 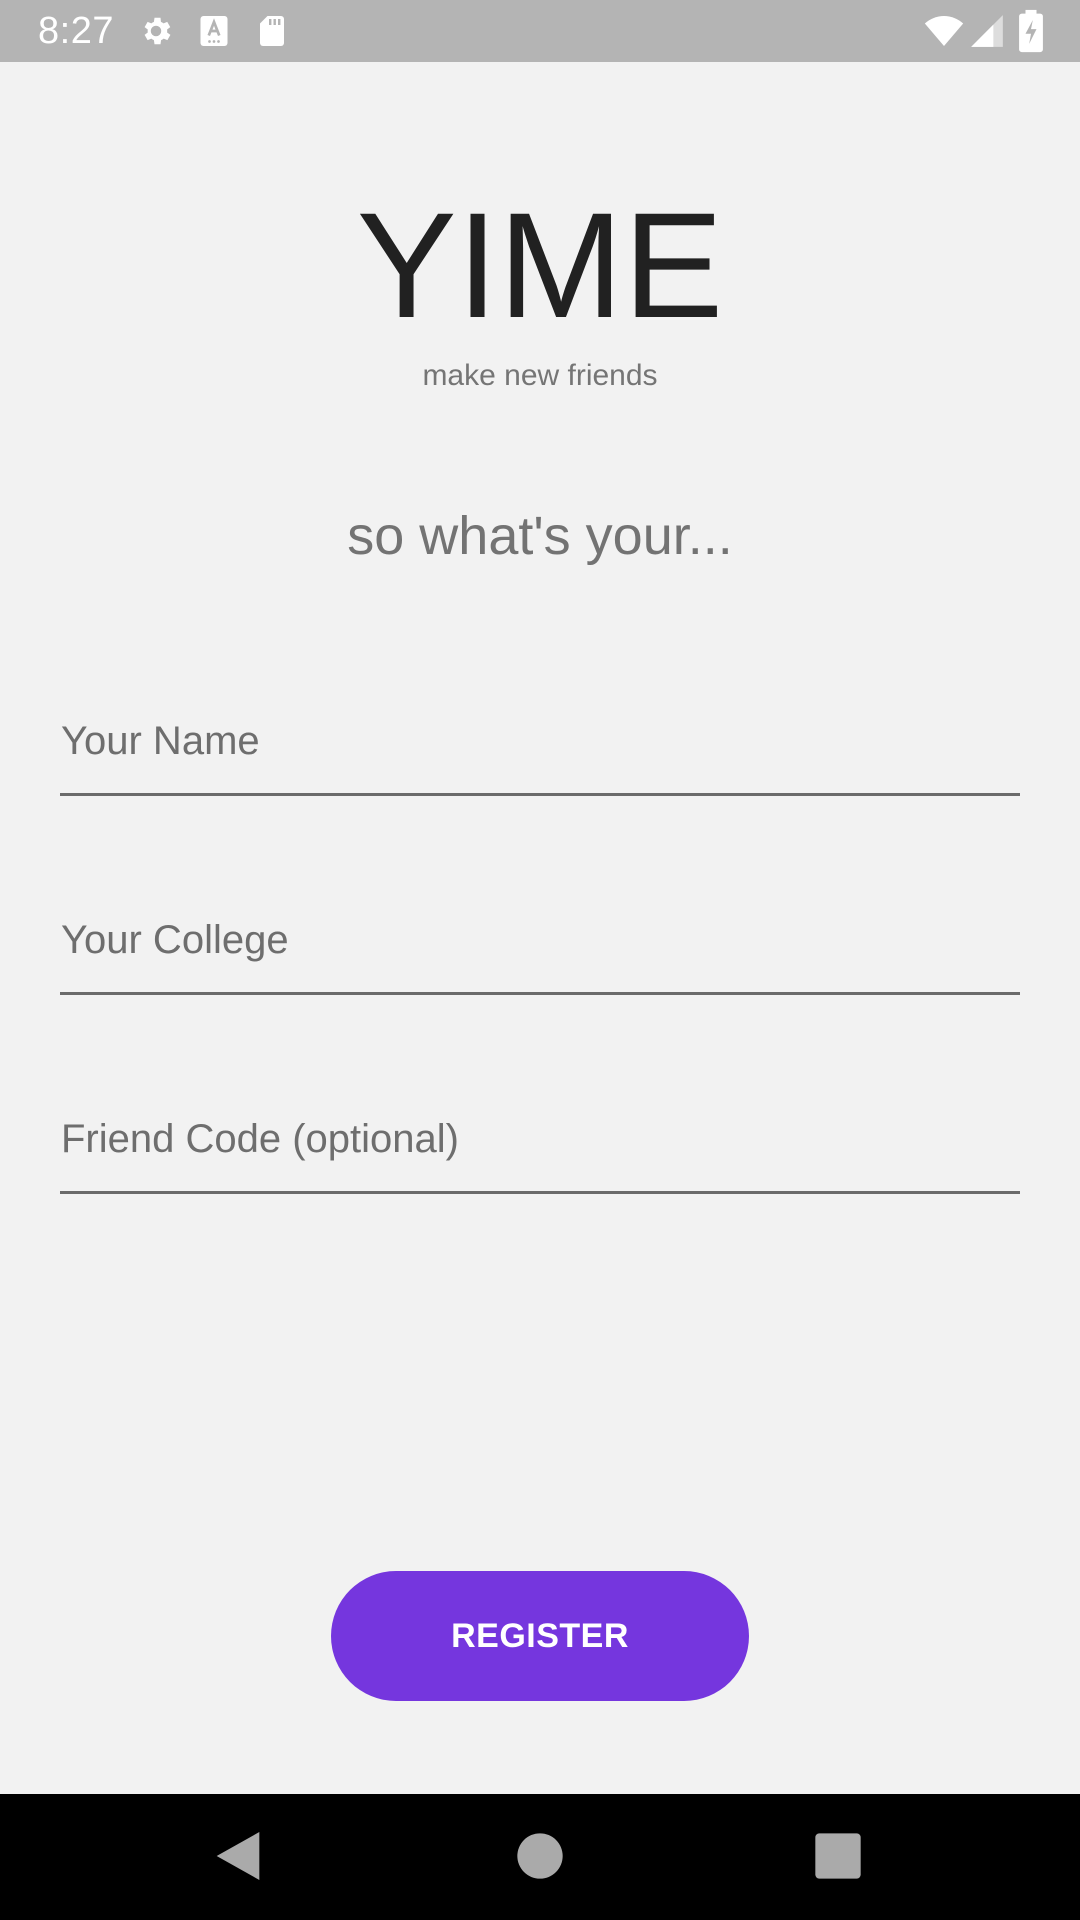 I want to click on navigation-bar, so click(x=540, y=1857).